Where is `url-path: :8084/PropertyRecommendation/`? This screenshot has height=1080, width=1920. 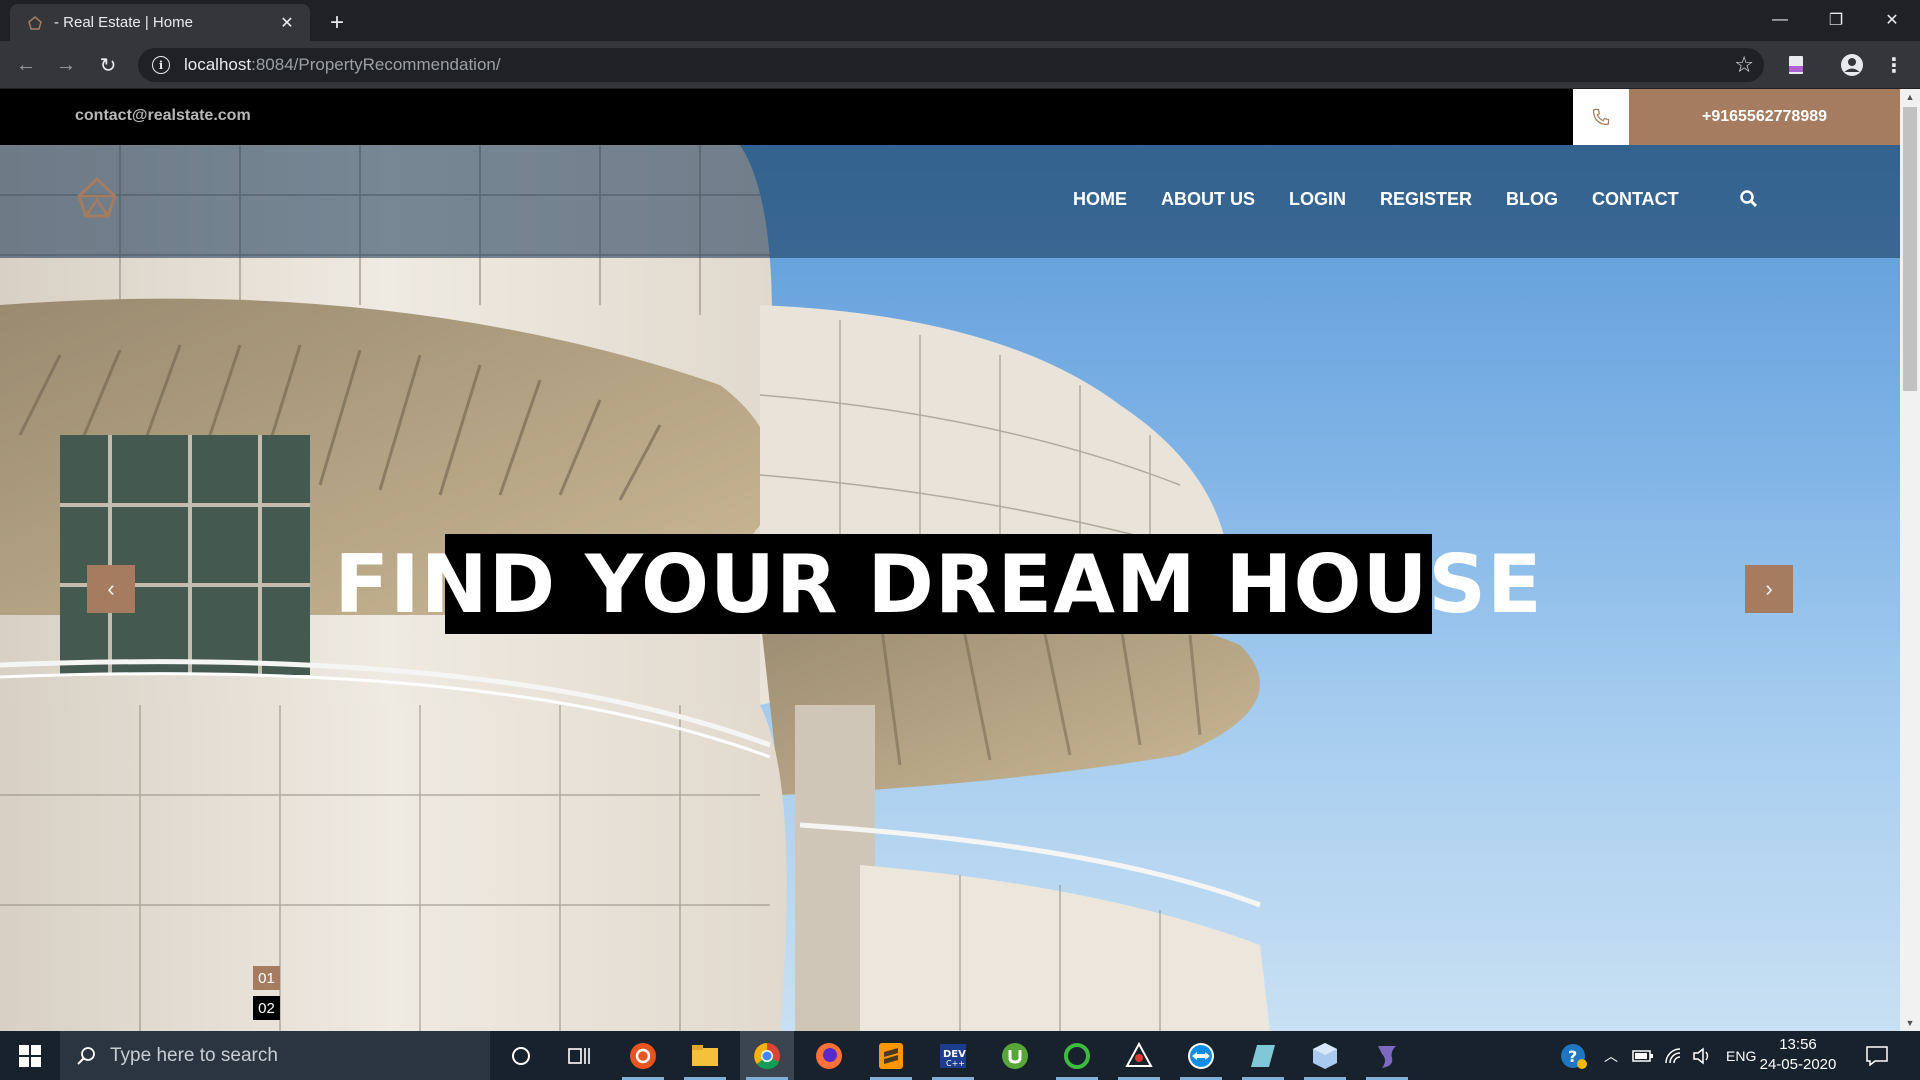
url-path: :8084/PropertyRecommendation/ is located at coordinates (376, 64).